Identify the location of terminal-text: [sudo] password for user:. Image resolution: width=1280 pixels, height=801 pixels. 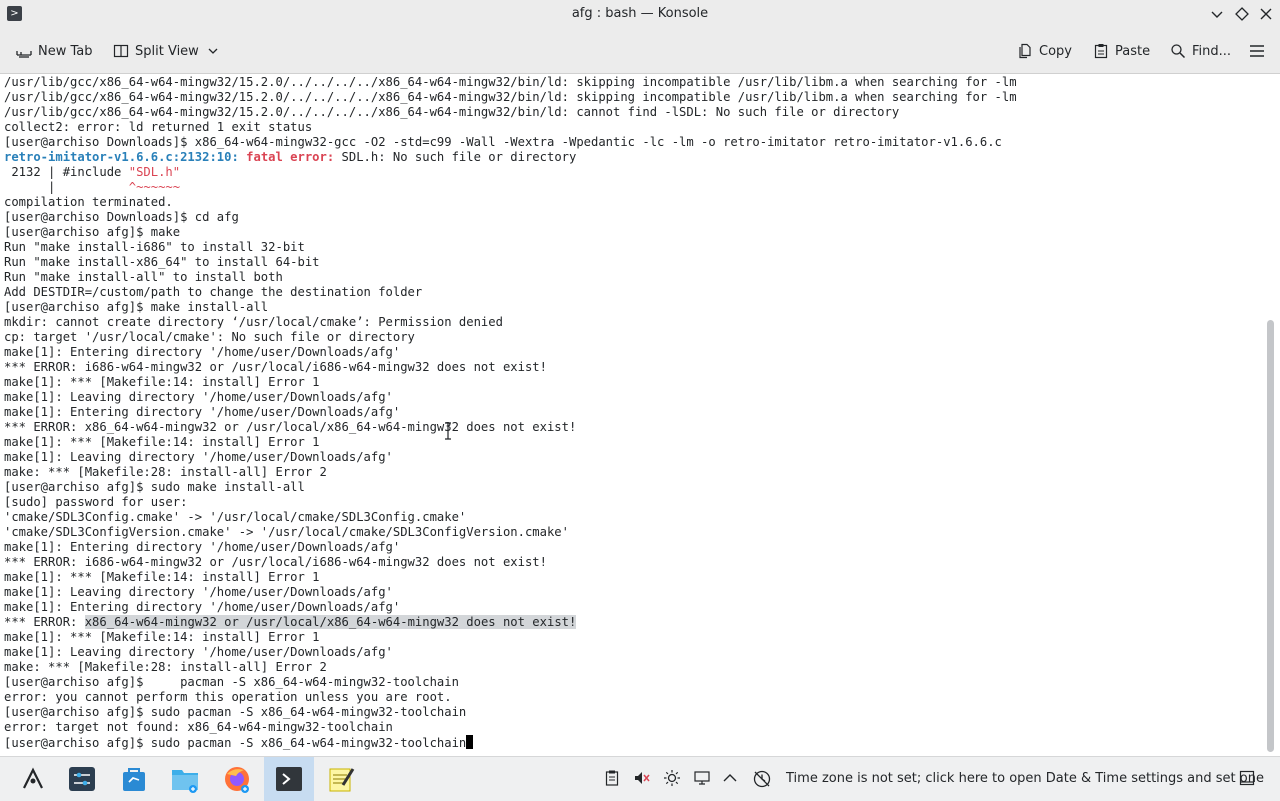
(96, 502).